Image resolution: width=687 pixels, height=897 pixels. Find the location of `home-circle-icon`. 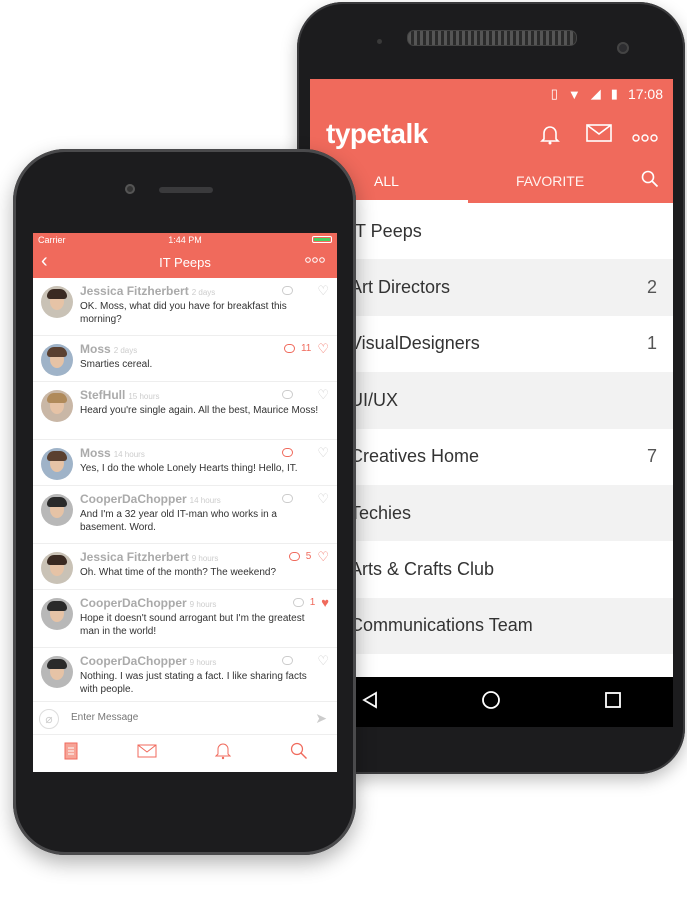

home-circle-icon is located at coordinates (491, 702).